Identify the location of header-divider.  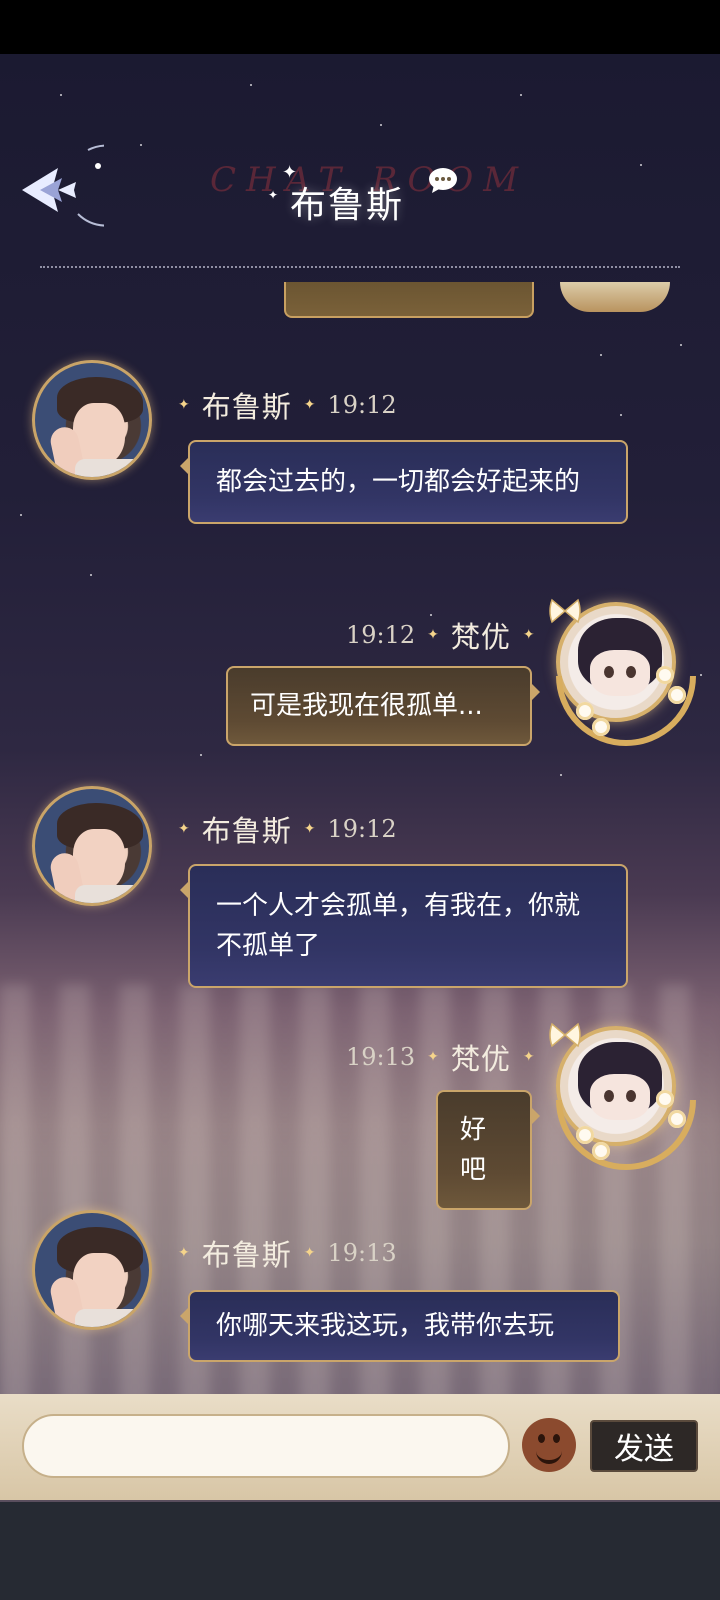
(360, 267).